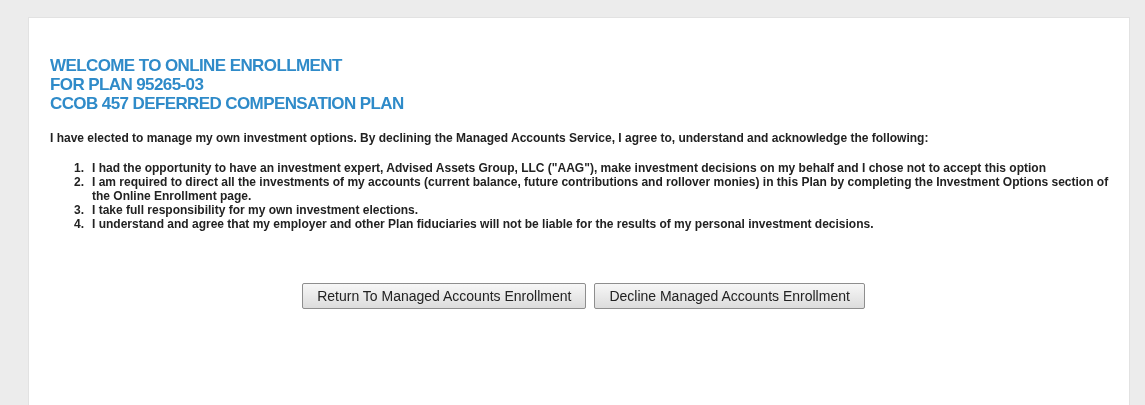  What do you see at coordinates (79, 168) in the screenshot?
I see `list-number: 1.` at bounding box center [79, 168].